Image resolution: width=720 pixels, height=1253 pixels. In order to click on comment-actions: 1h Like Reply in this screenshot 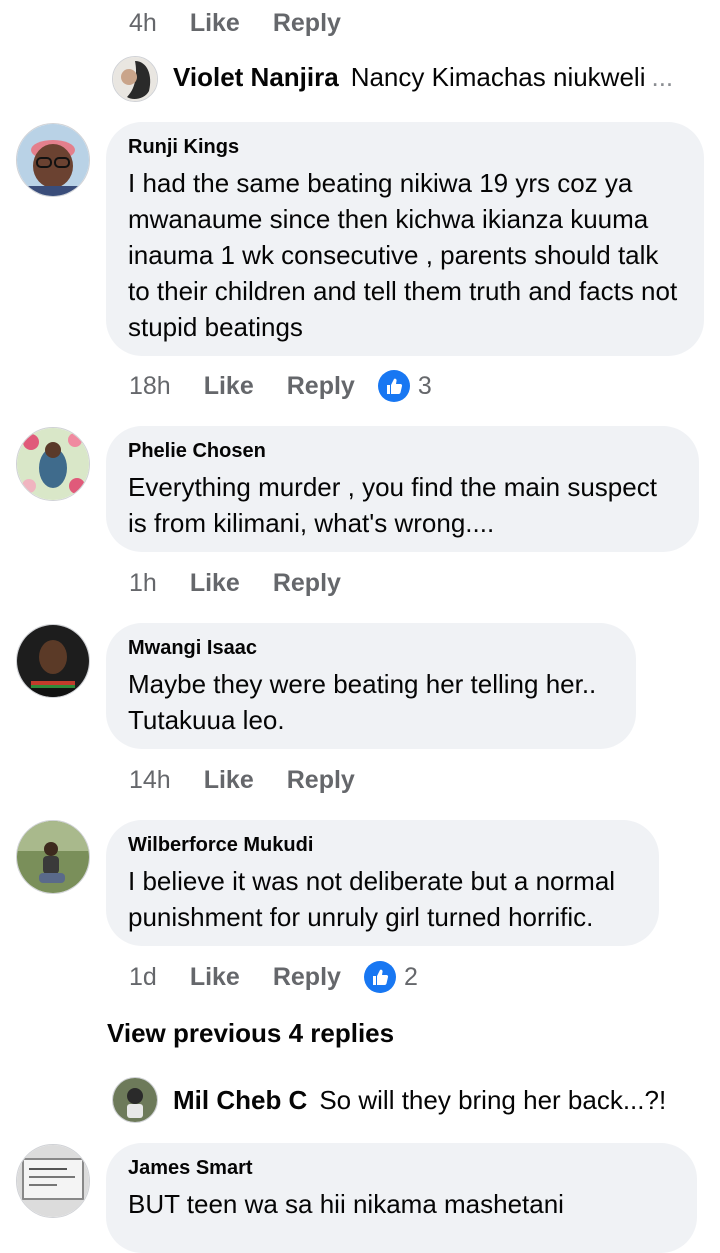, I will do `click(235, 583)`.